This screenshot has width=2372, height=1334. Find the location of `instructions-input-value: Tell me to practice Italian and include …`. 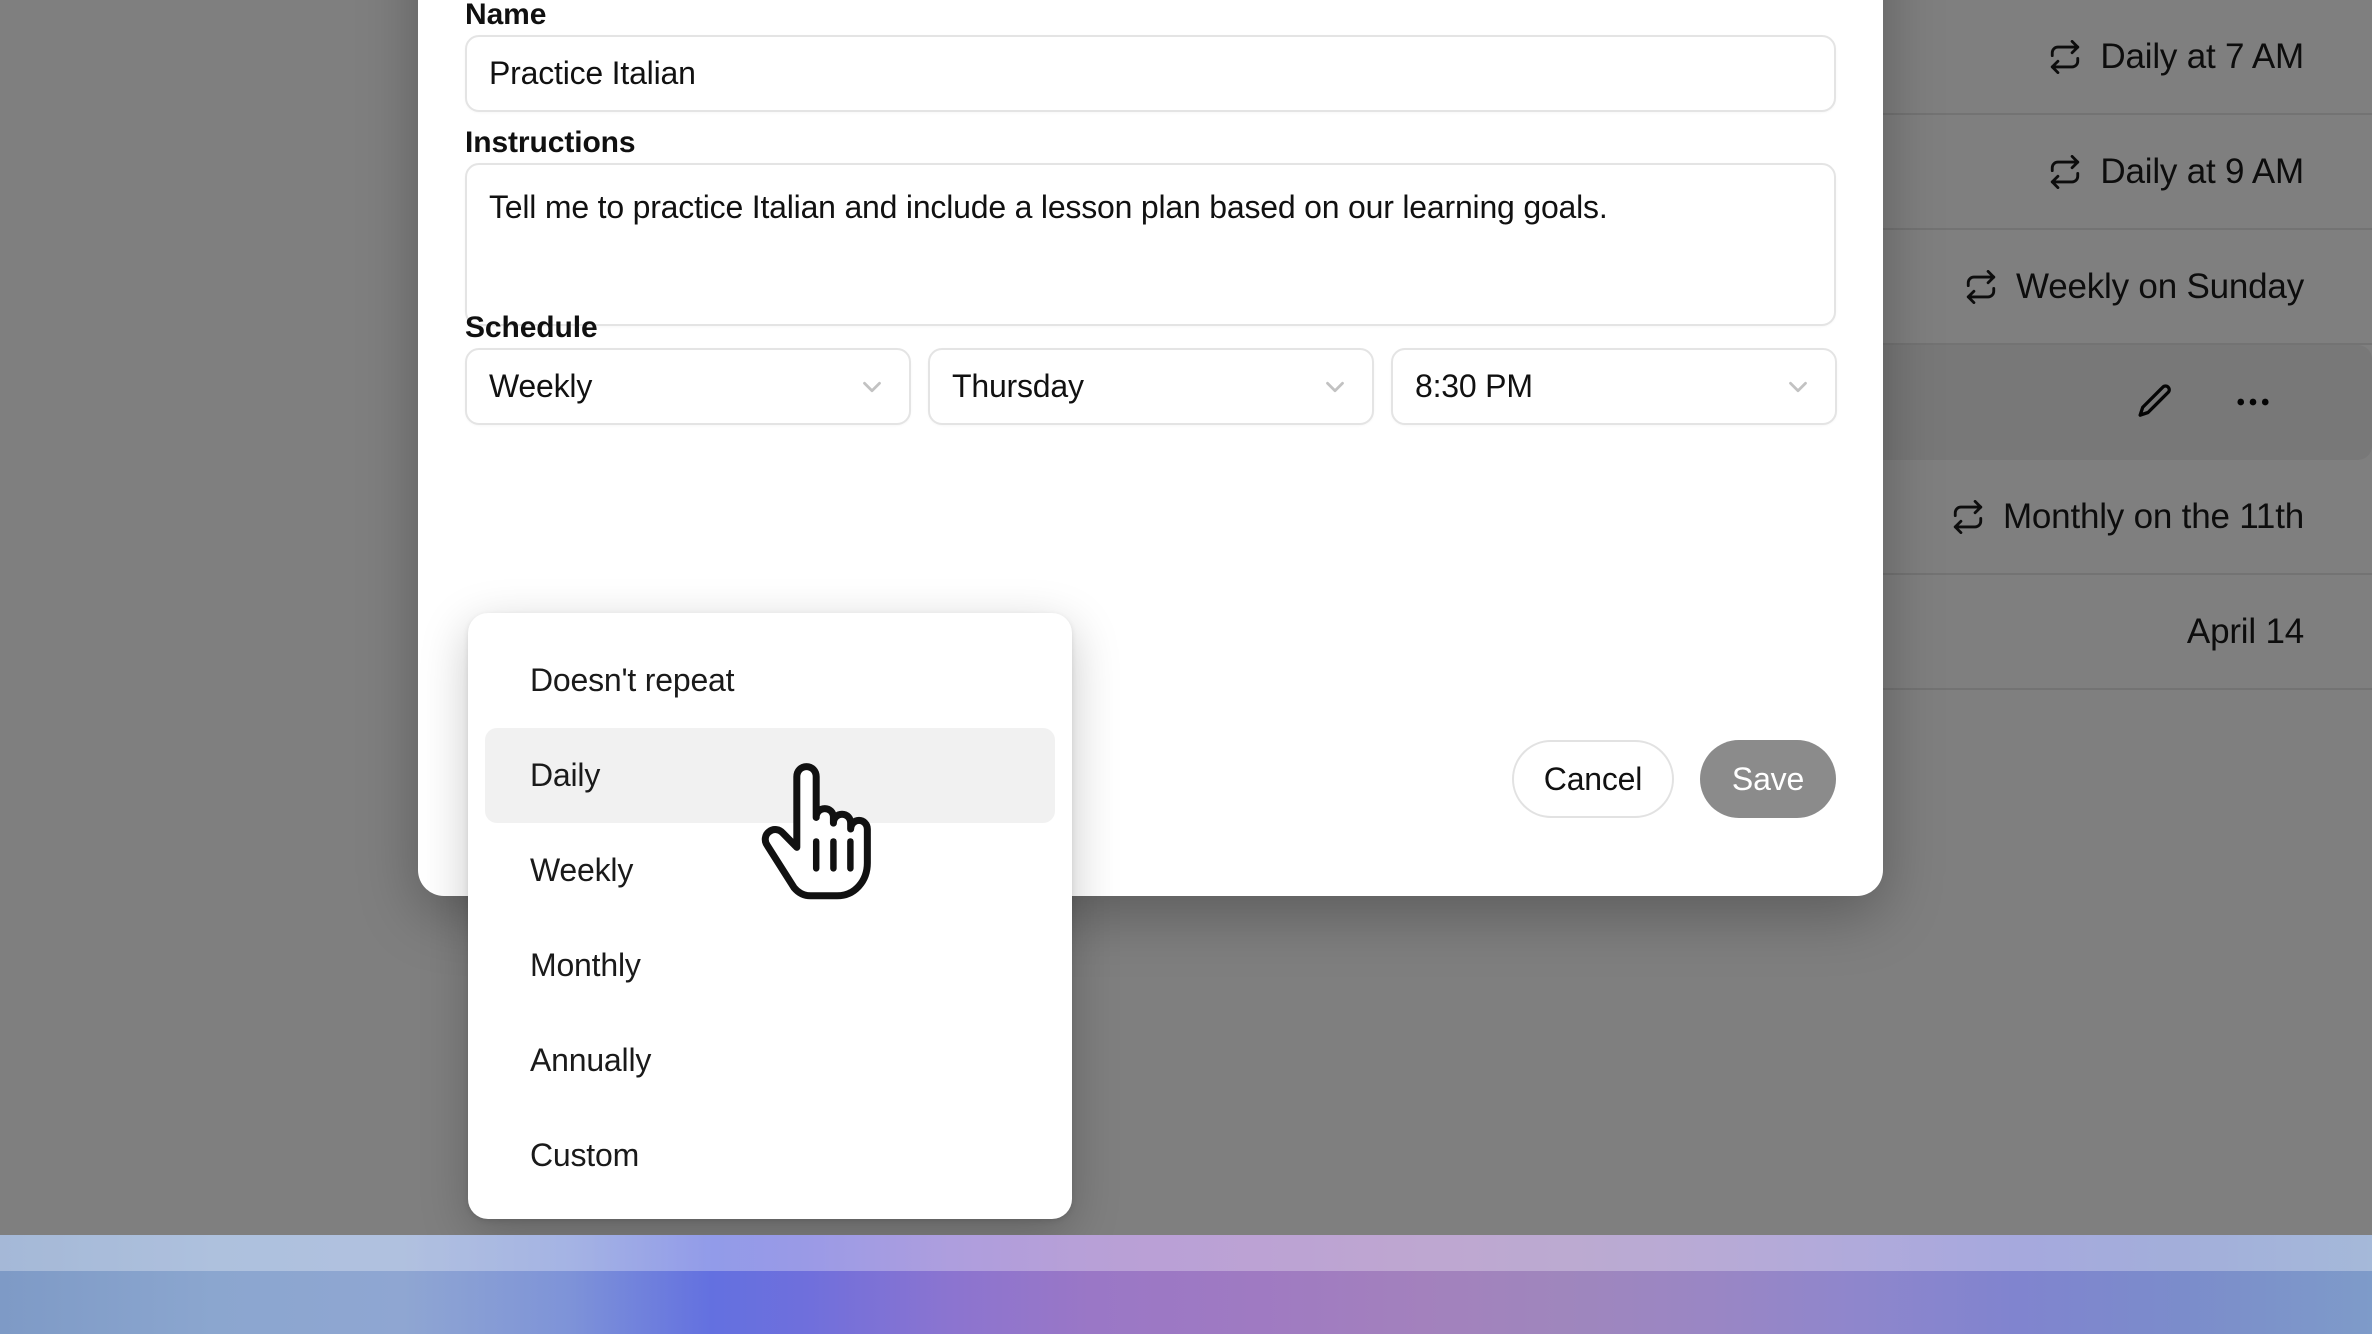

instructions-input-value: Tell me to practice Italian and include … is located at coordinates (1048, 207).